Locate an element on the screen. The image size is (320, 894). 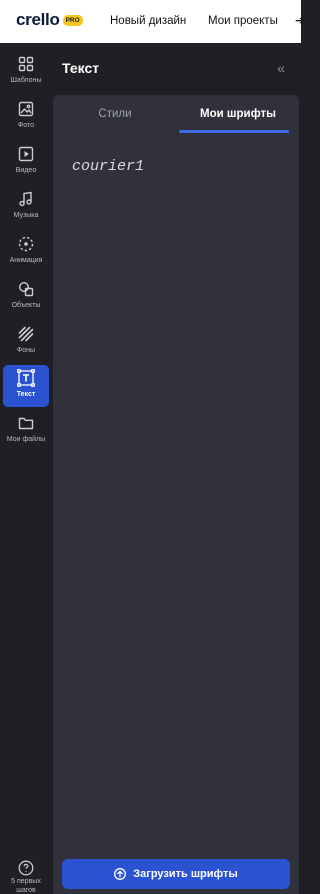
rail-item-text: Текст is located at coordinates (26, 386).